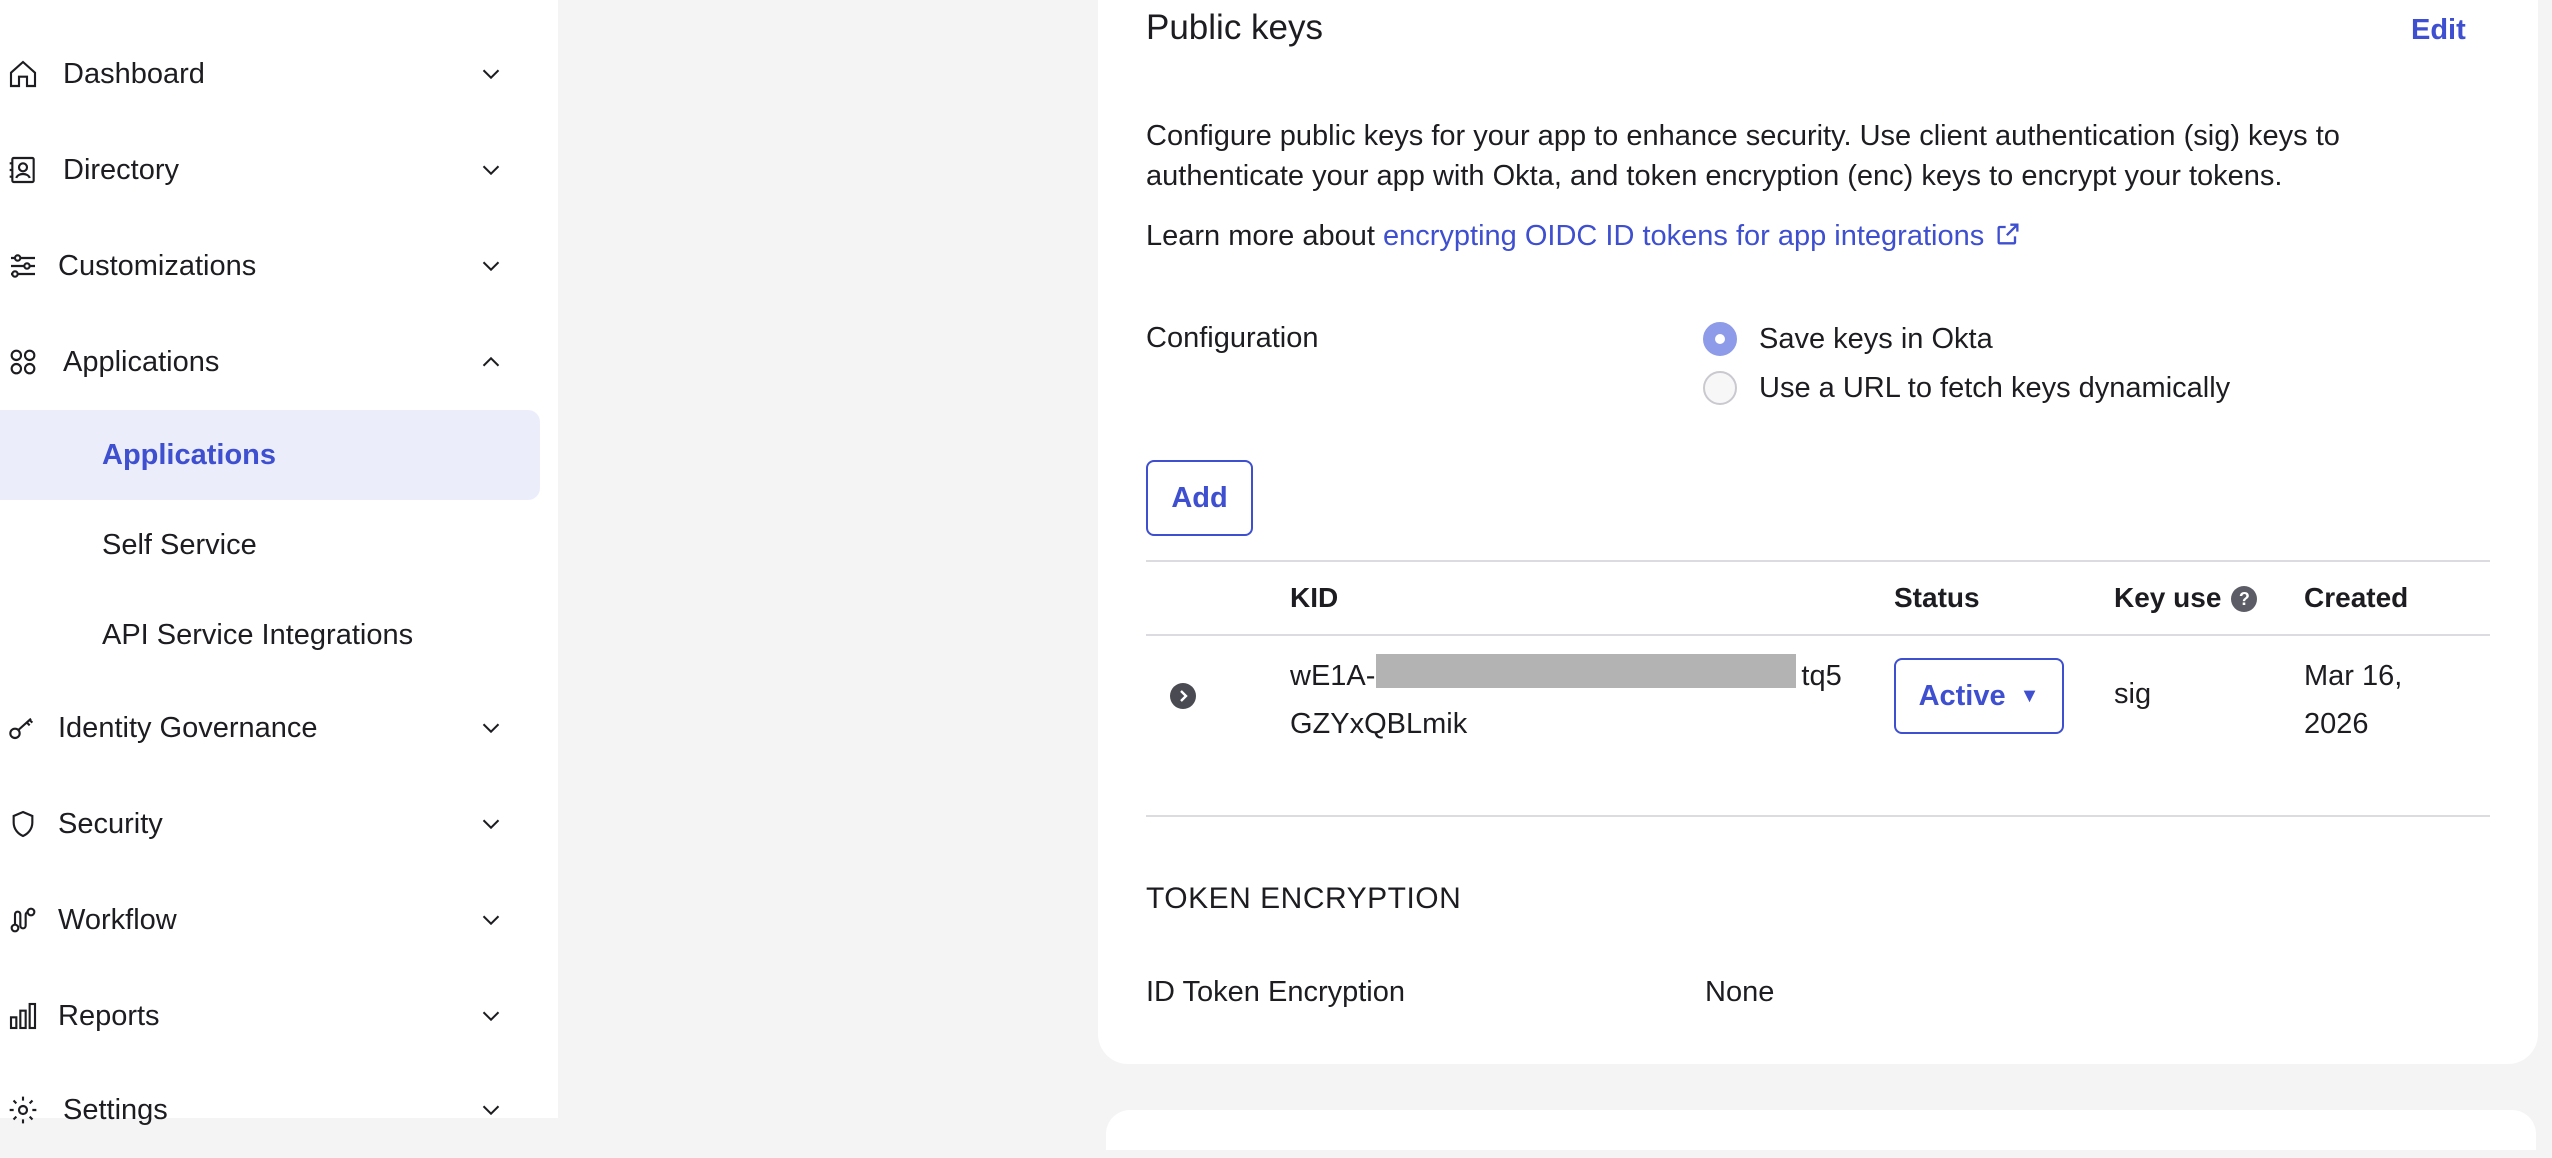  What do you see at coordinates (1740, 992) in the screenshot?
I see `id-token-encryption-value: None` at bounding box center [1740, 992].